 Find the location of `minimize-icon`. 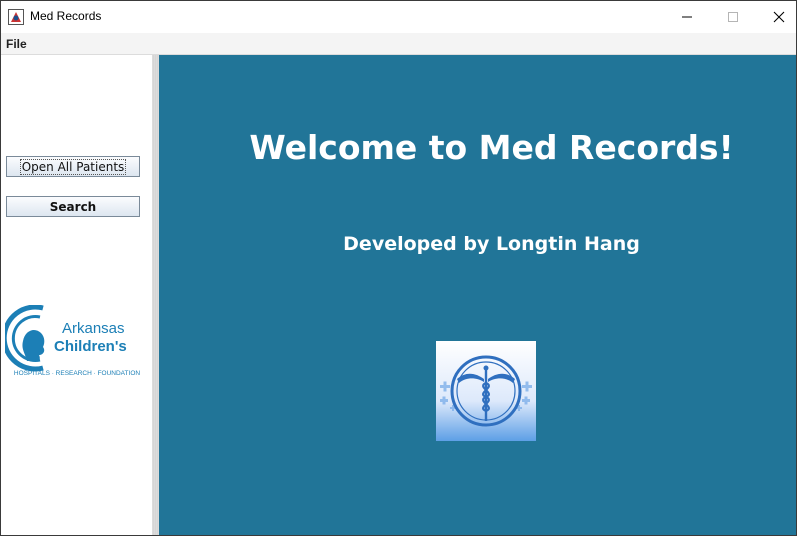

minimize-icon is located at coordinates (687, 17).